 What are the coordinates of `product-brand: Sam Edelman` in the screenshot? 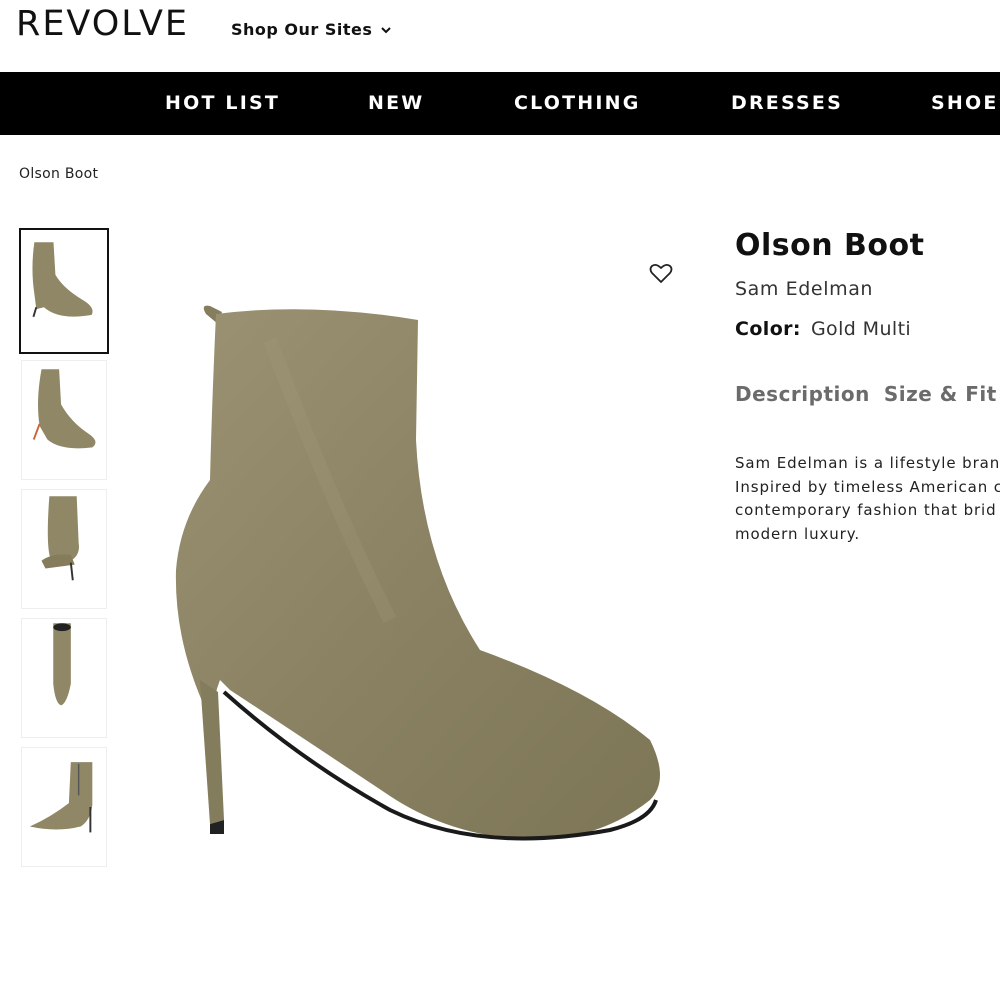 It's located at (804, 289).